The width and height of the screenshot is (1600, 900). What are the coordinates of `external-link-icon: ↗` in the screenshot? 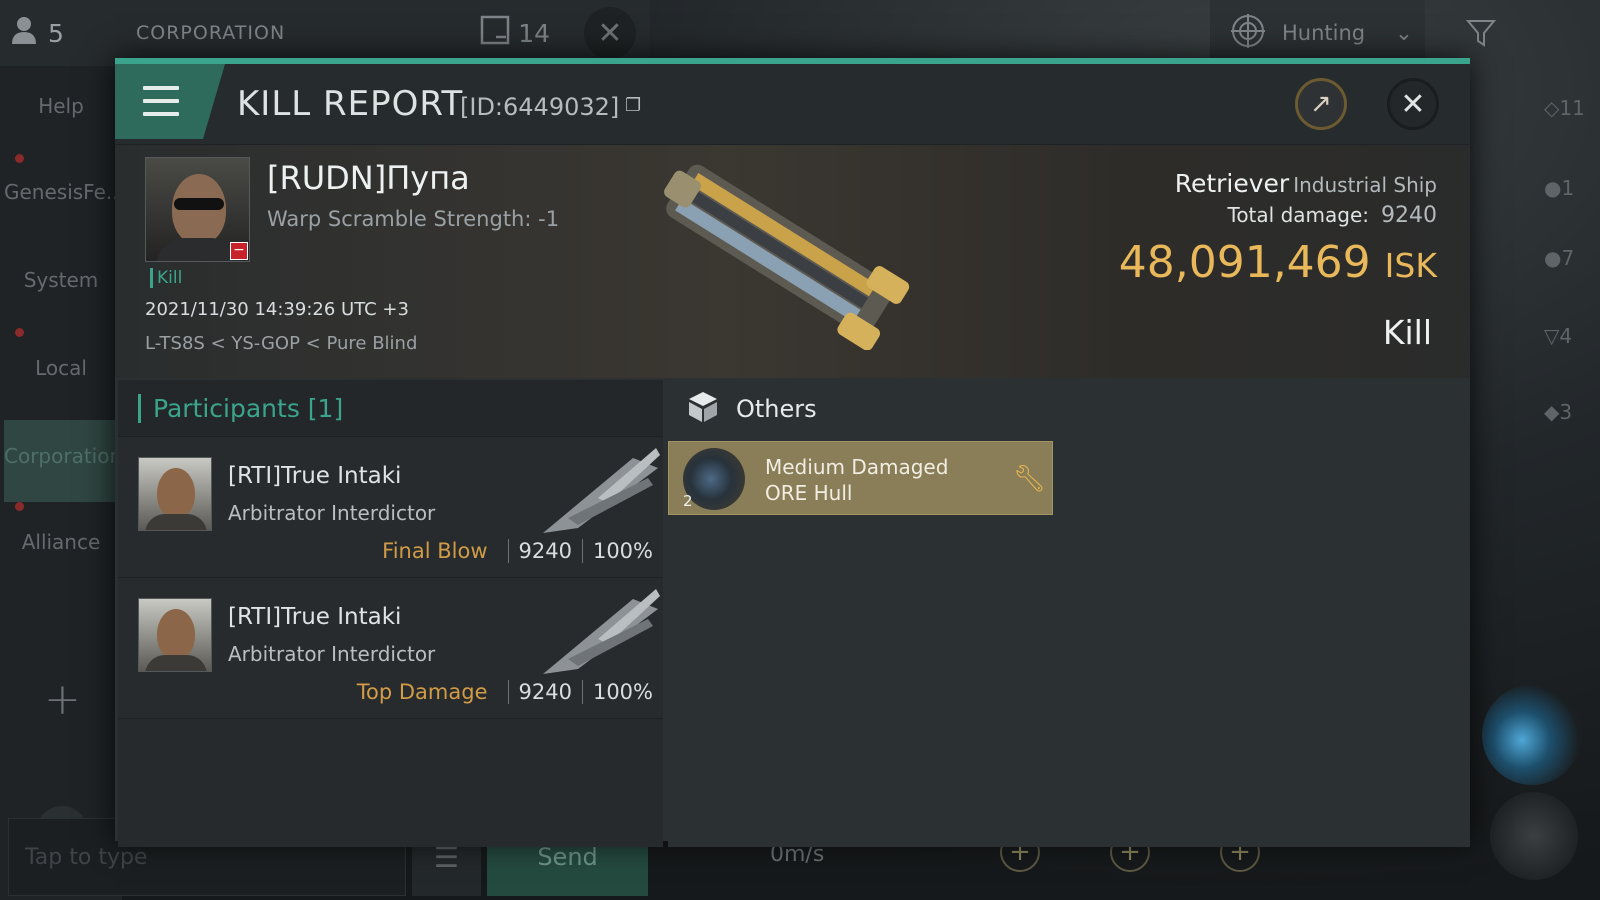 It's located at (1321, 104).